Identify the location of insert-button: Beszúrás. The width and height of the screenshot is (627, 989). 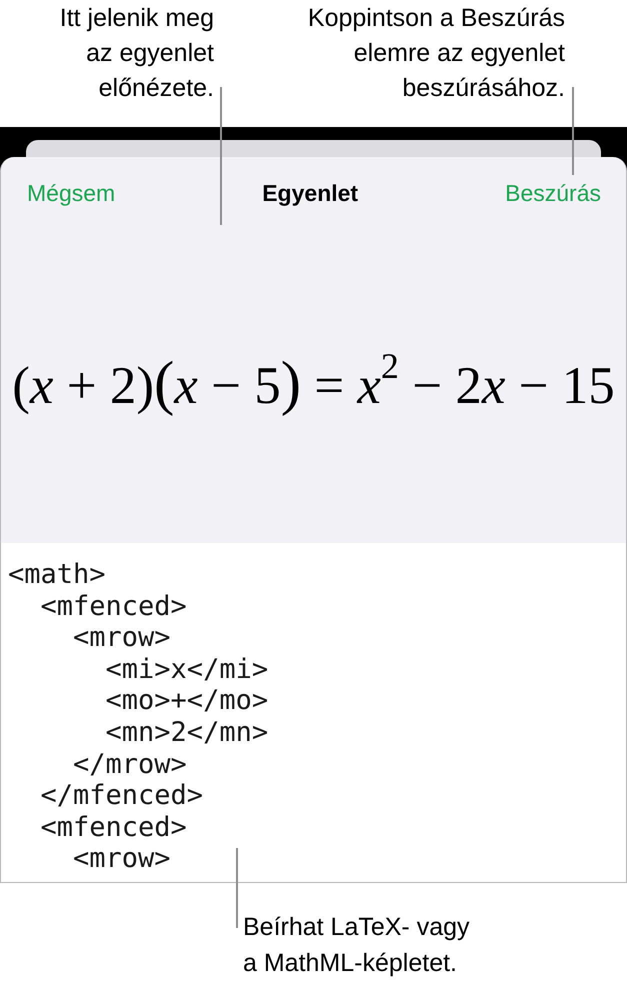
(553, 193).